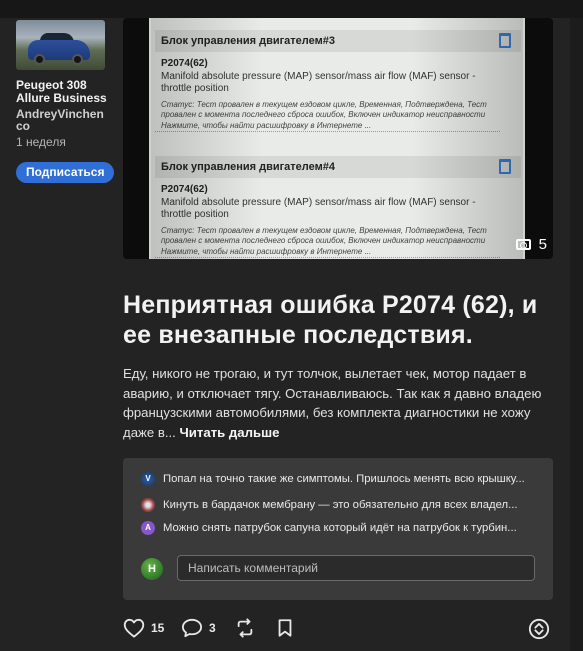 The height and width of the screenshot is (651, 583). I want to click on photo-count: 5, so click(542, 244).